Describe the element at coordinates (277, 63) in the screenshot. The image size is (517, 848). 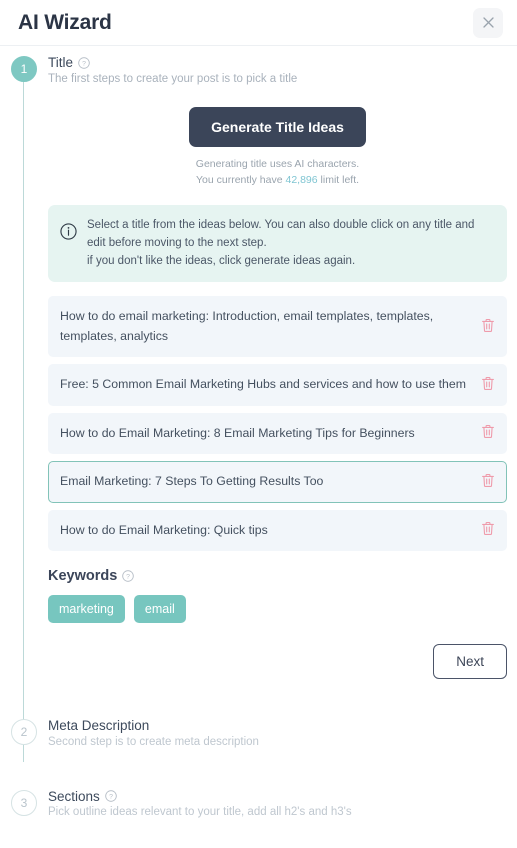
I see `step-1-heading: Title ?` at that location.